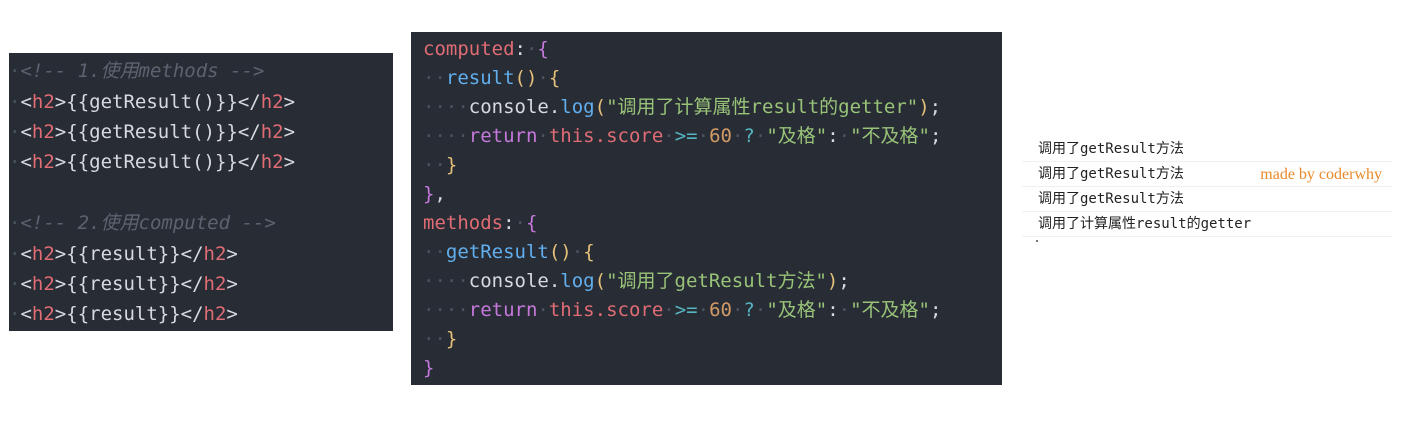  Describe the element at coordinates (15, 71) in the screenshot. I see `indent-guide: ·` at that location.